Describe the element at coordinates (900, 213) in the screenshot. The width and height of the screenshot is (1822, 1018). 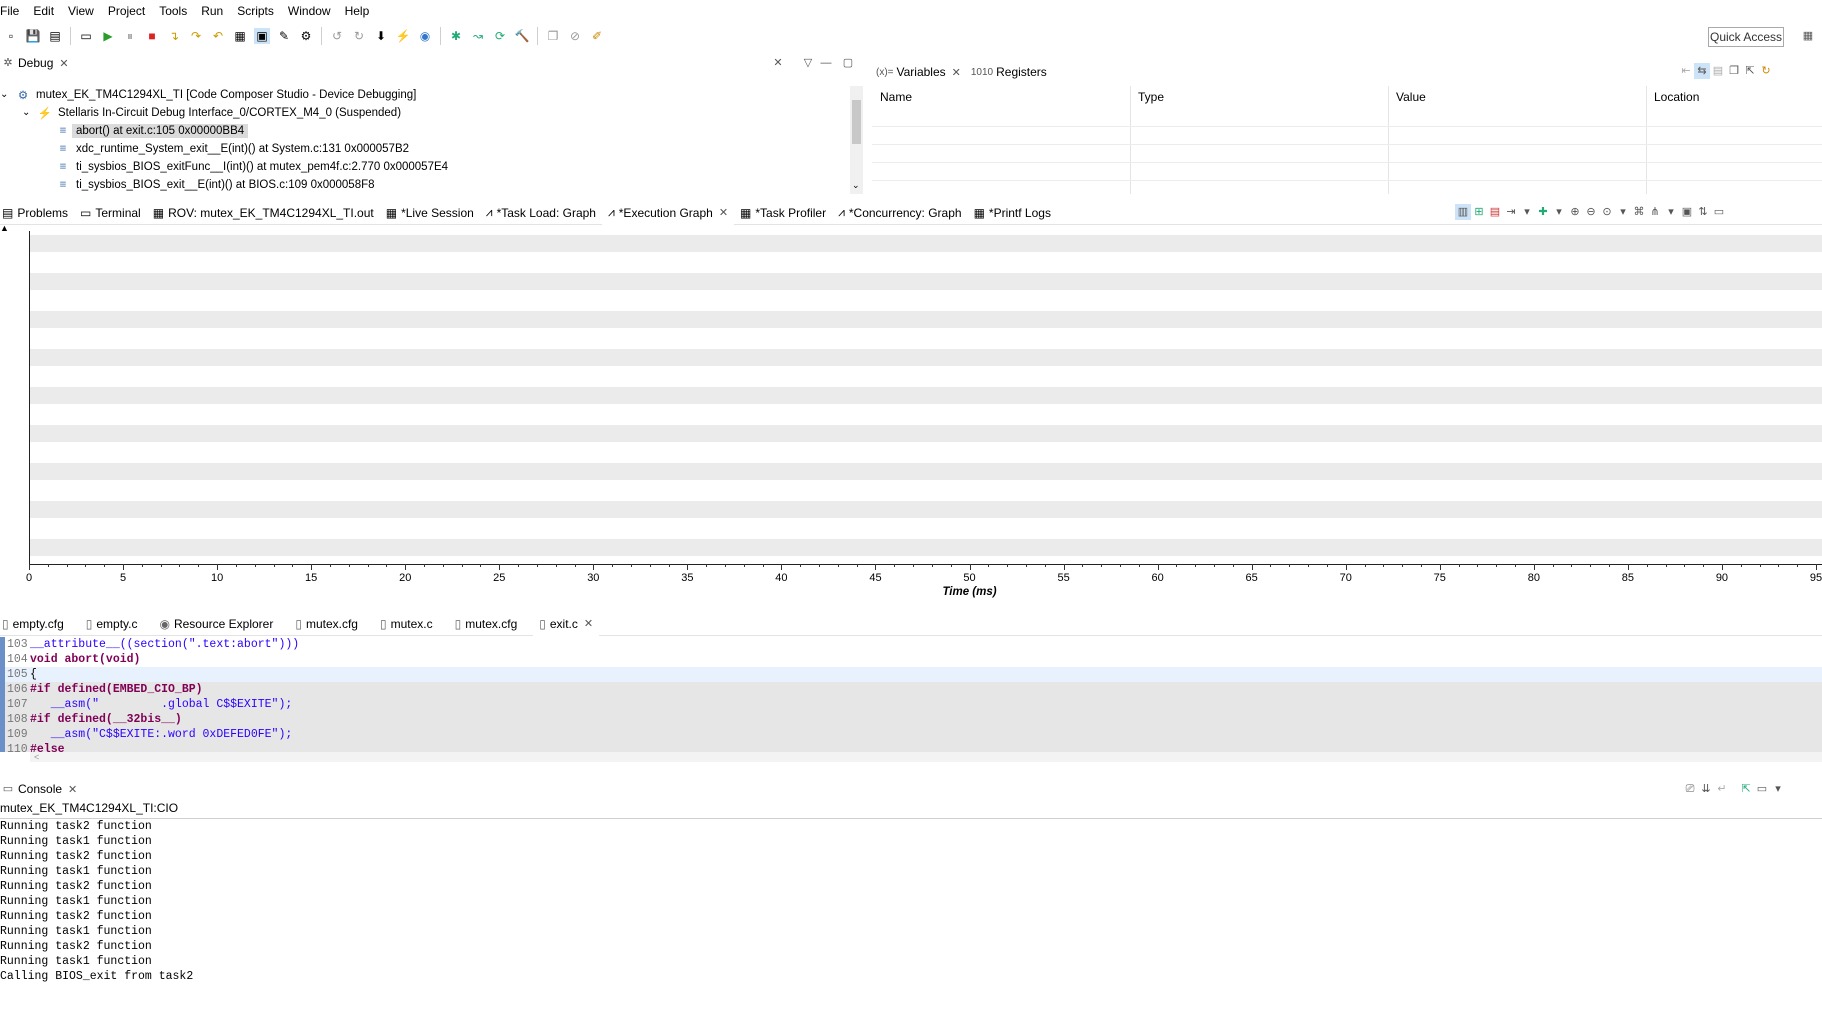
I see `tab-concurrency-graph: ⩘ *Concurrency: Graph` at that location.